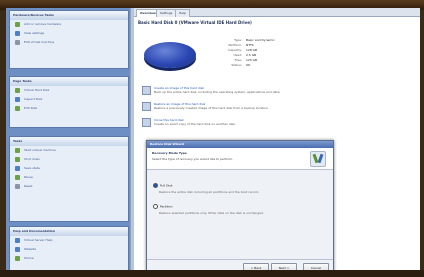 This screenshot has height=277, width=424. I want to click on radio-selected-icon, so click(155, 185).